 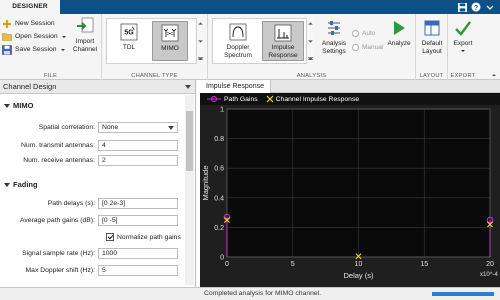 What do you see at coordinates (270, 99) in the screenshot?
I see `x-marker-icon` at bounding box center [270, 99].